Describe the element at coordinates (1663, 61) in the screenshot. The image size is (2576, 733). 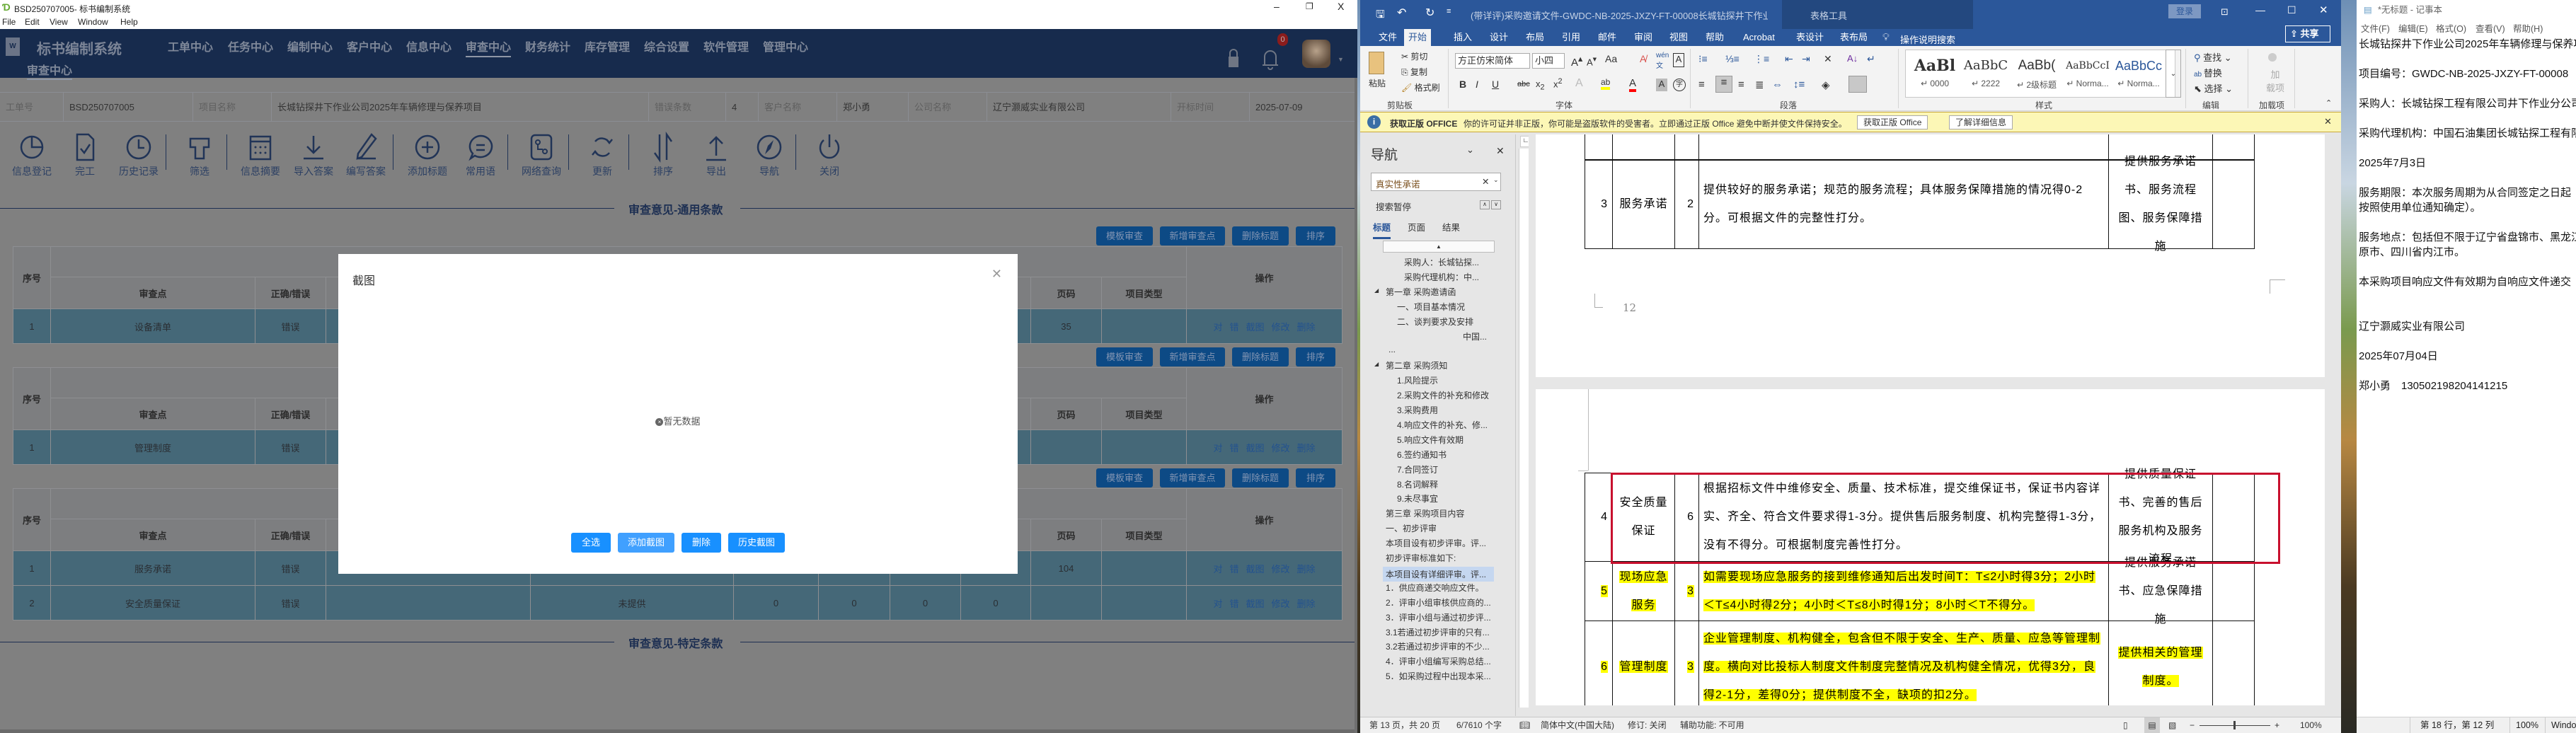
I see `phonetic-guide-icon: wén 文` at that location.